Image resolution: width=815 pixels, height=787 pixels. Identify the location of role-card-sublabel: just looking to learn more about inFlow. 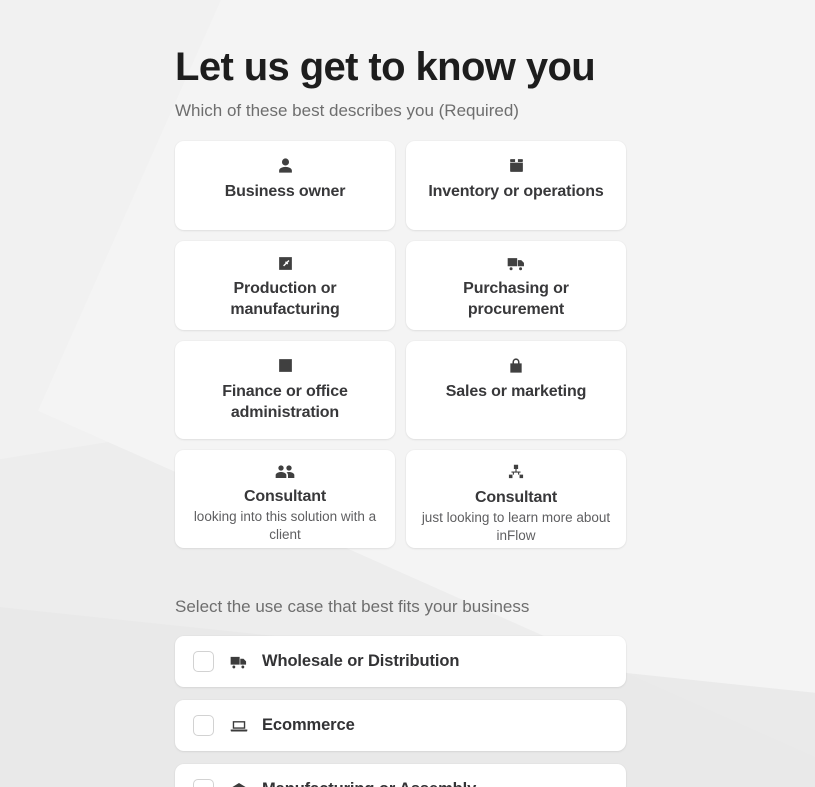
(516, 526).